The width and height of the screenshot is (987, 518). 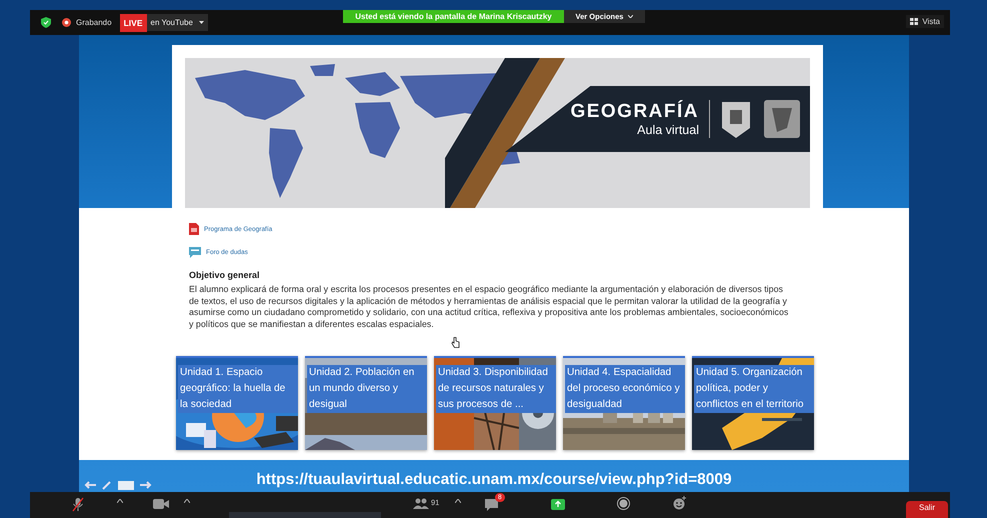 What do you see at coordinates (453, 16) in the screenshot?
I see `share-notice: Usted está viendo la pantalla de Marina Kriscautzky` at bounding box center [453, 16].